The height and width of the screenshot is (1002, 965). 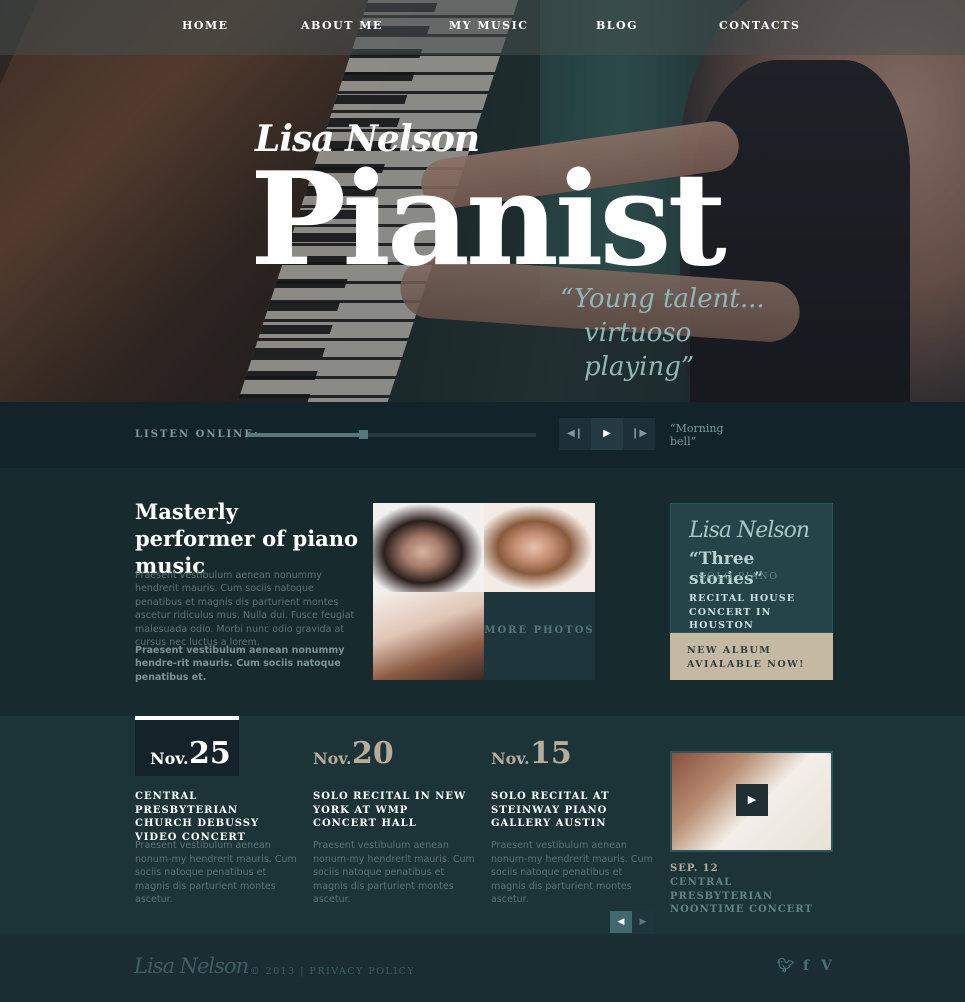 I want to click on nav-about-me: ABOUT ME, so click(x=342, y=25).